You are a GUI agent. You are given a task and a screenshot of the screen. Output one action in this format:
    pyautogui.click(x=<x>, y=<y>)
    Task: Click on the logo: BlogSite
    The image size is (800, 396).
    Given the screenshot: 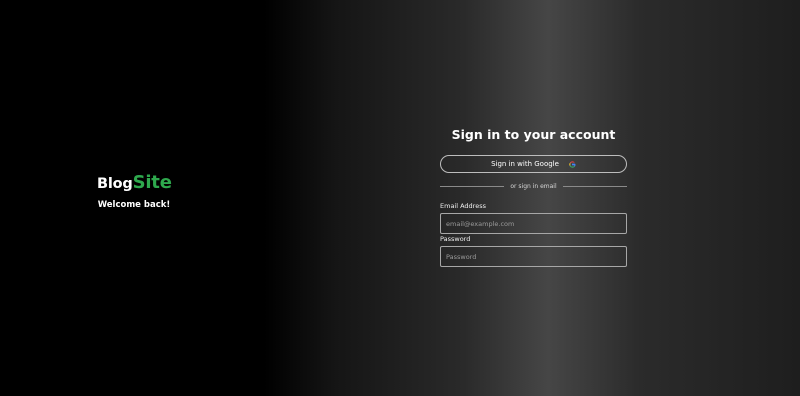 What is the action you would take?
    pyautogui.click(x=134, y=182)
    